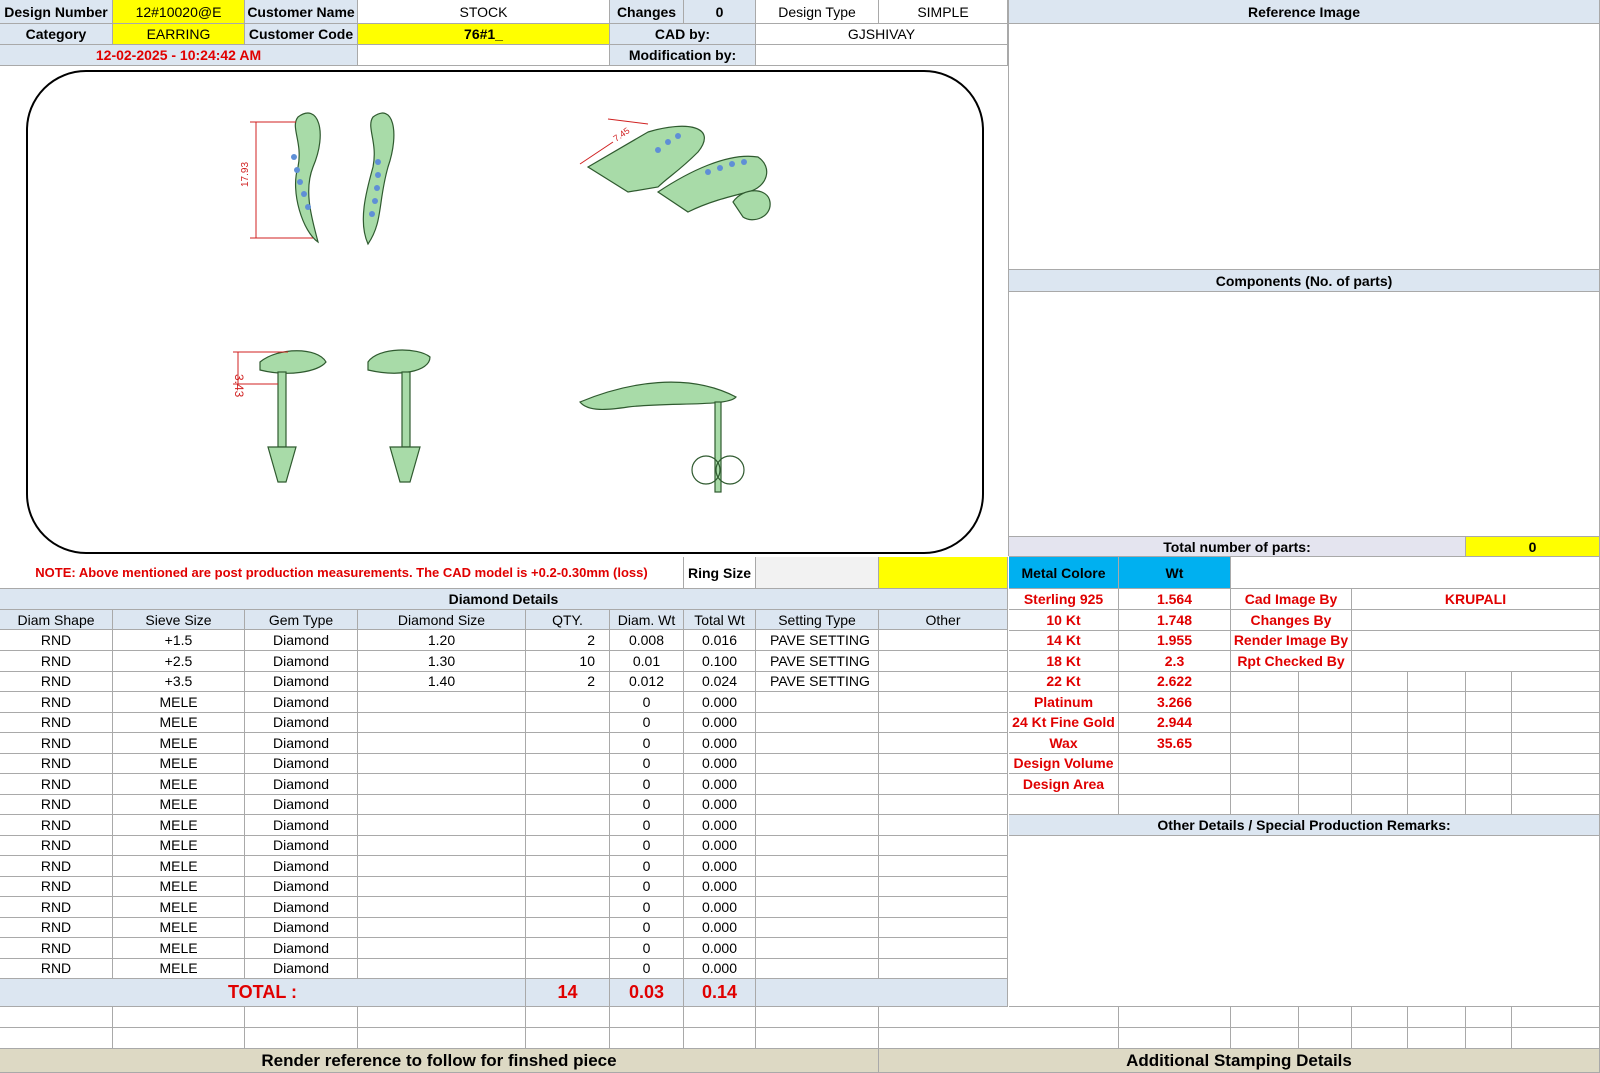 Image resolution: width=1600 pixels, height=1073 pixels. What do you see at coordinates (179, 661) in the screenshot?
I see `diamond-cell: +2.5` at bounding box center [179, 661].